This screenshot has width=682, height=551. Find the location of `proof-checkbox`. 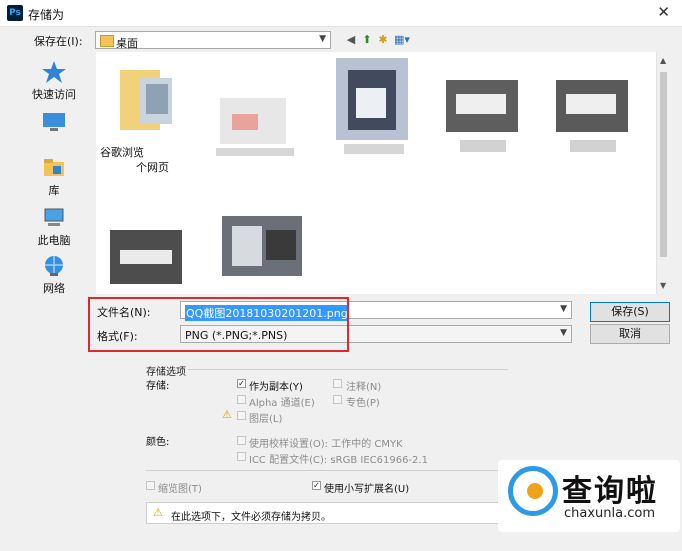

proof-checkbox is located at coordinates (241, 440).